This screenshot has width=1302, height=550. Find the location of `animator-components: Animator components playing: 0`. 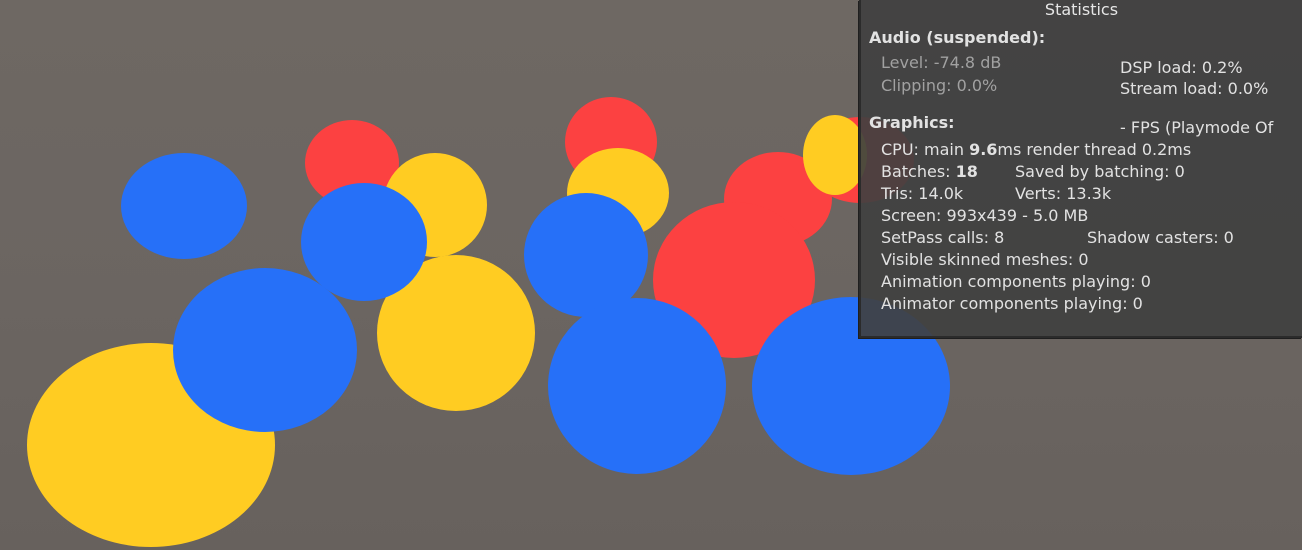

animator-components: Animator components playing: 0 is located at coordinates (1012, 303).